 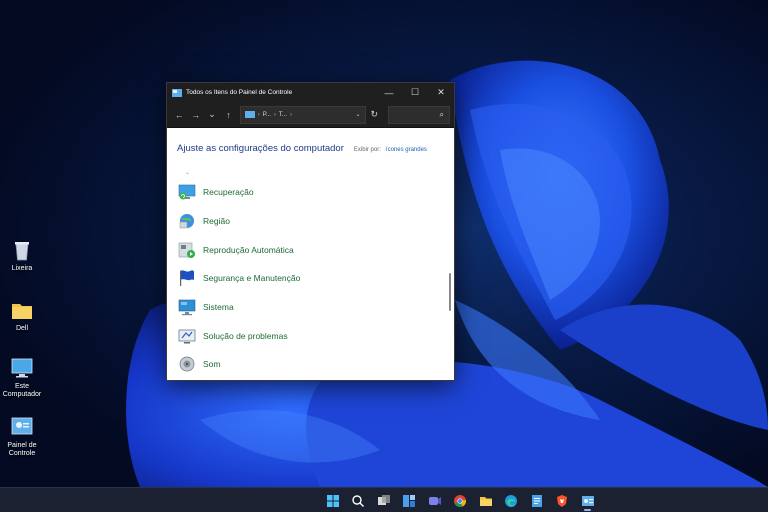 I want to click on region-icon, so click(x=187, y=221).